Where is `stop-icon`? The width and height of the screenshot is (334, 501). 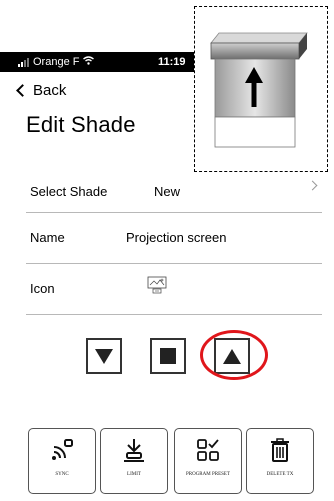 stop-icon is located at coordinates (168, 356).